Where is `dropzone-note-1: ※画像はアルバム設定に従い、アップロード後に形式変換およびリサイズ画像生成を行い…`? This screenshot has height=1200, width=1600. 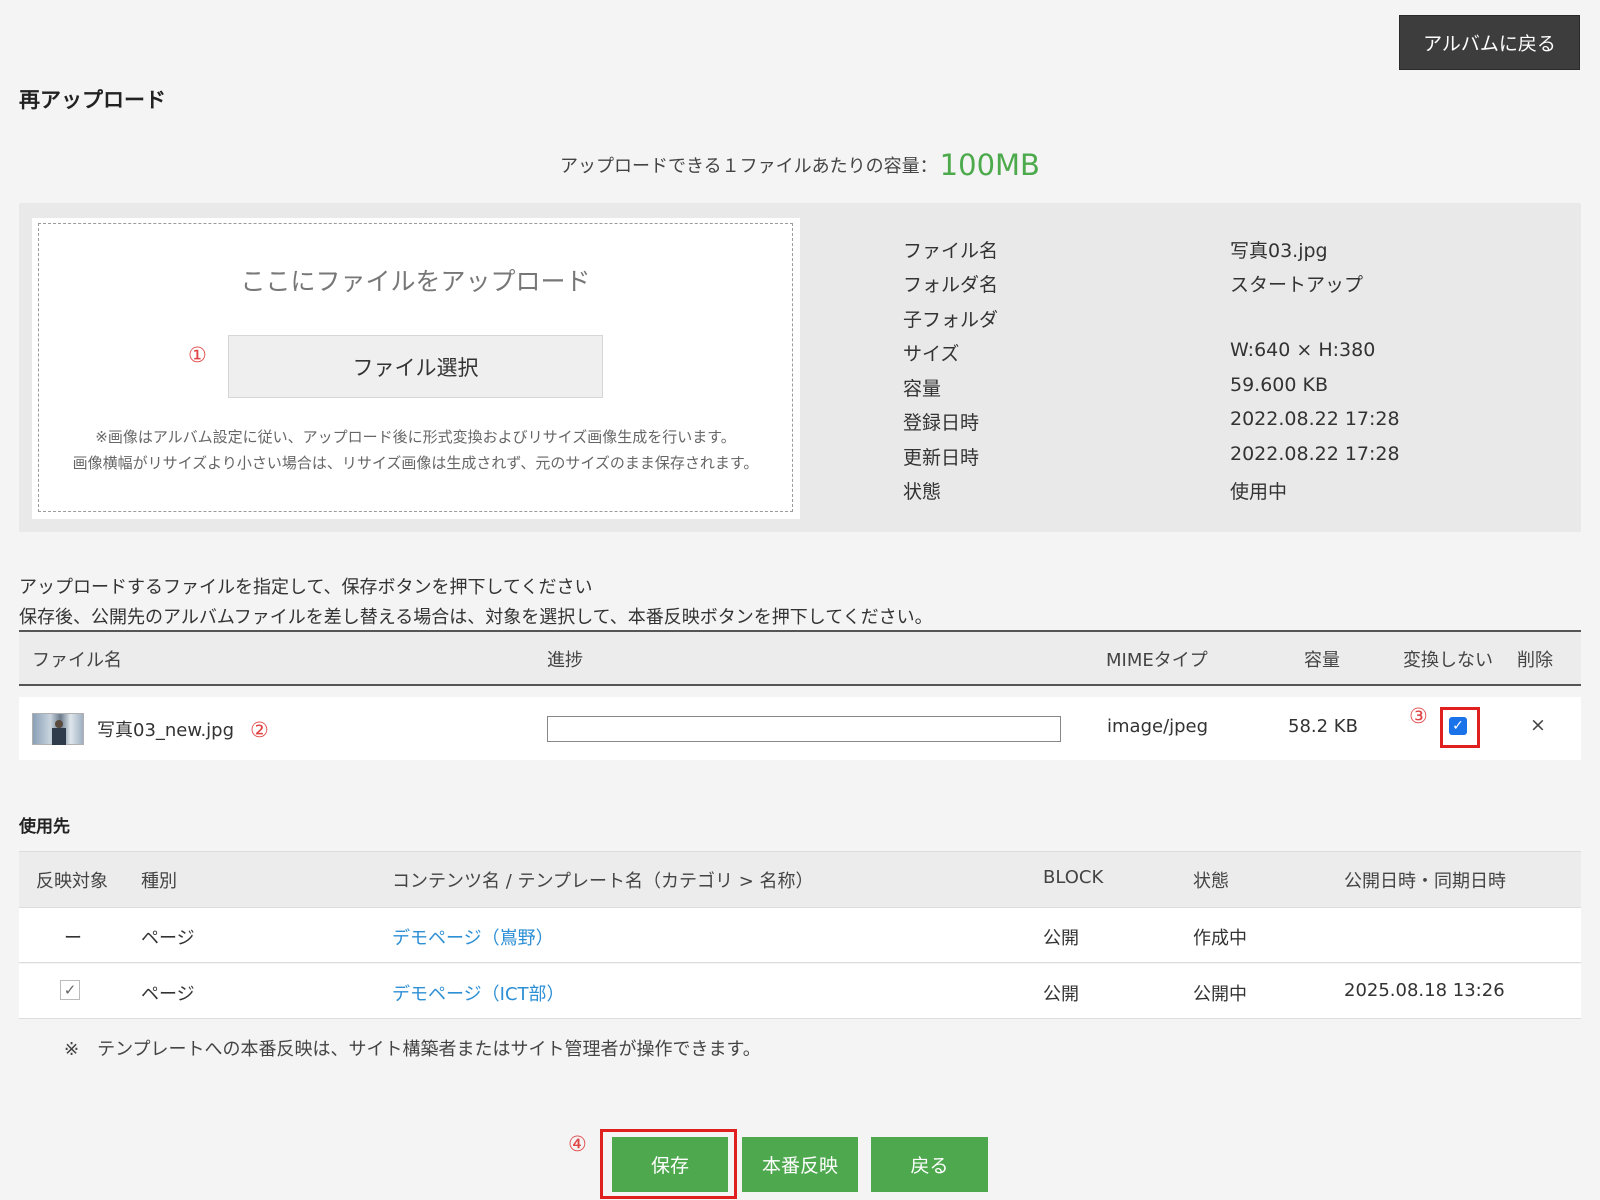
dropzone-note-1: ※画像はアルバム設定に従い、アップロード後に形式変換およびリサイズ画像生成を行い… is located at coordinates (415, 437).